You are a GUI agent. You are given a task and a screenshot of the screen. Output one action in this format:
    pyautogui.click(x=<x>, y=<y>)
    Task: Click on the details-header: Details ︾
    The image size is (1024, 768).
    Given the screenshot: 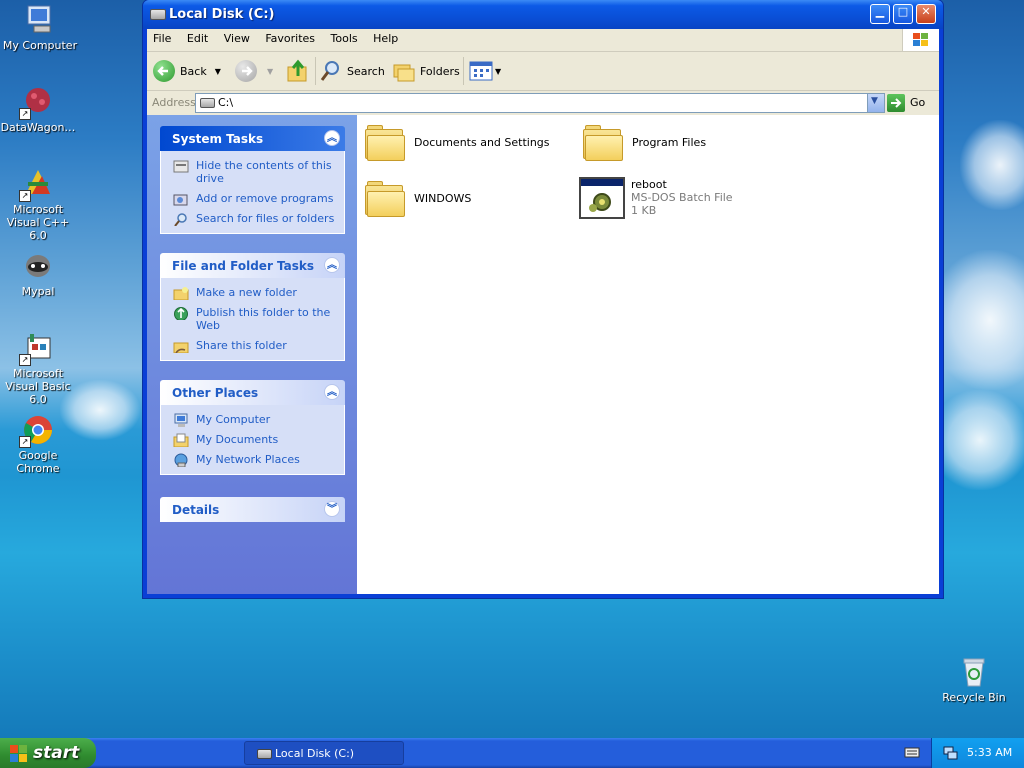 What is the action you would take?
    pyautogui.click(x=252, y=509)
    